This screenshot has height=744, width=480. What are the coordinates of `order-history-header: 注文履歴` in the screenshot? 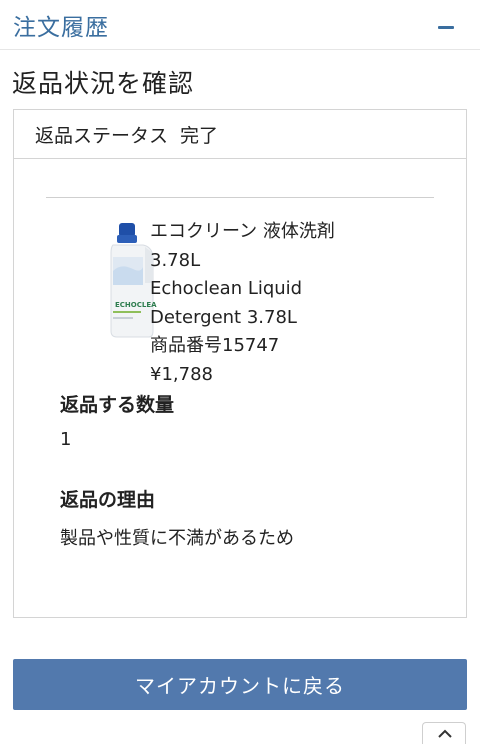 It's located at (240, 25).